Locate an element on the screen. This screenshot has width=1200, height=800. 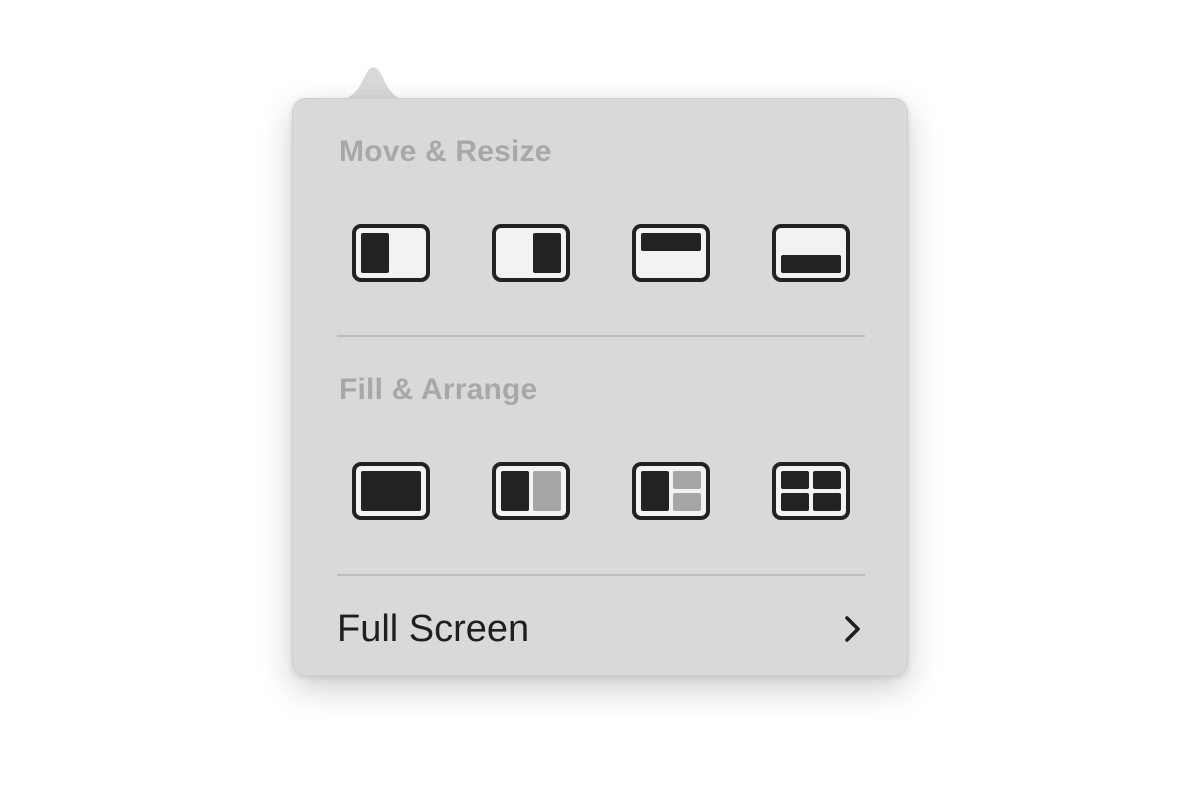
right-half-button is located at coordinates (531, 253).